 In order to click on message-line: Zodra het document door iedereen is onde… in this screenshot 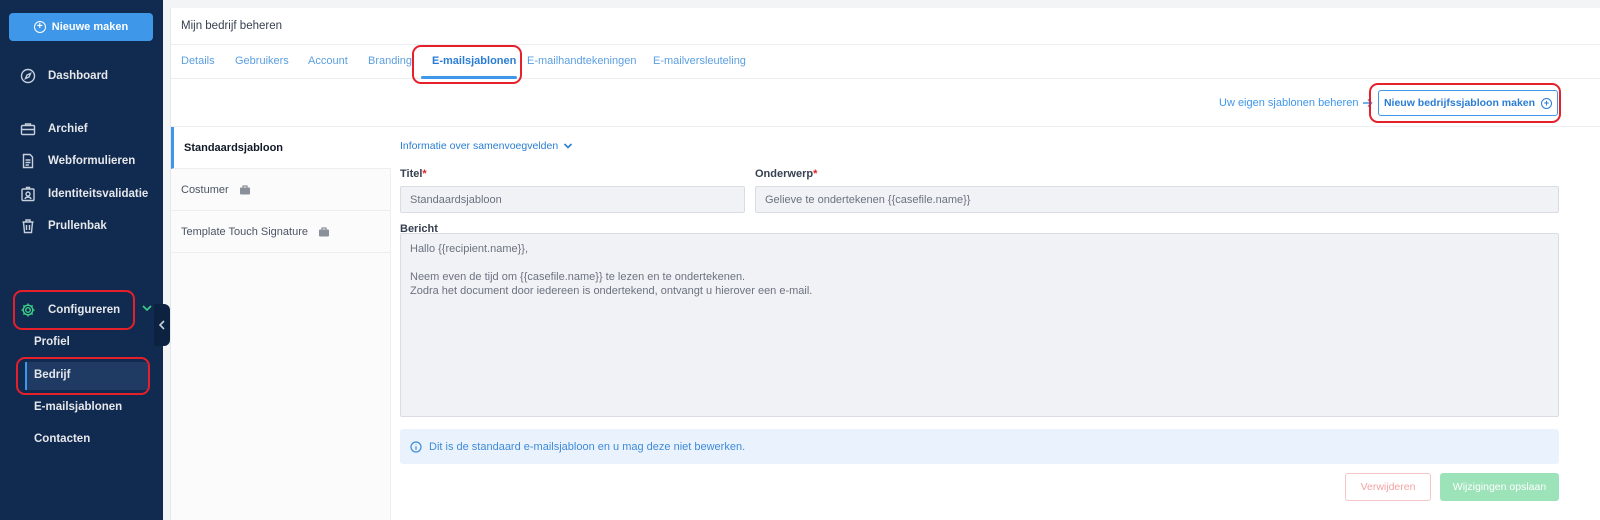, I will do `click(611, 291)`.